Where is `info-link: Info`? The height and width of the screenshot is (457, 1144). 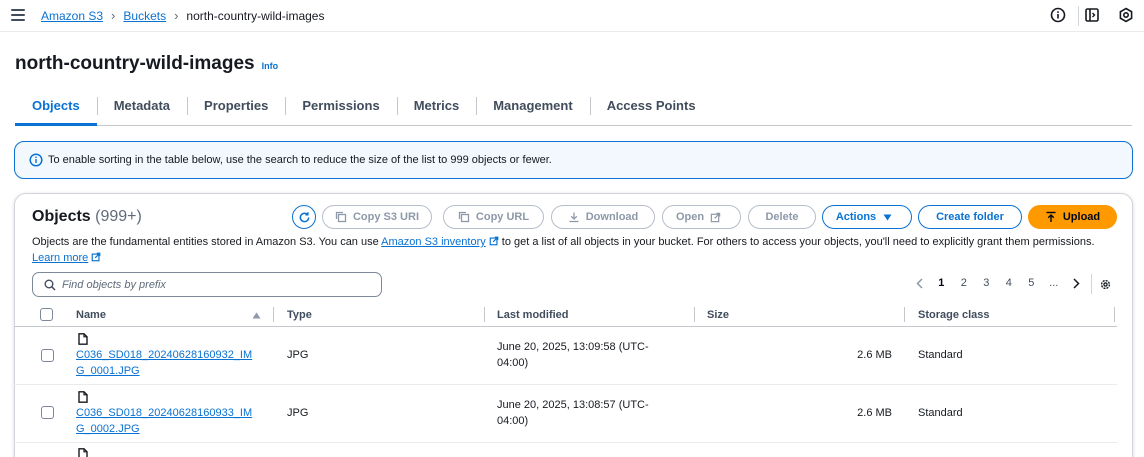
info-link: Info is located at coordinates (270, 66).